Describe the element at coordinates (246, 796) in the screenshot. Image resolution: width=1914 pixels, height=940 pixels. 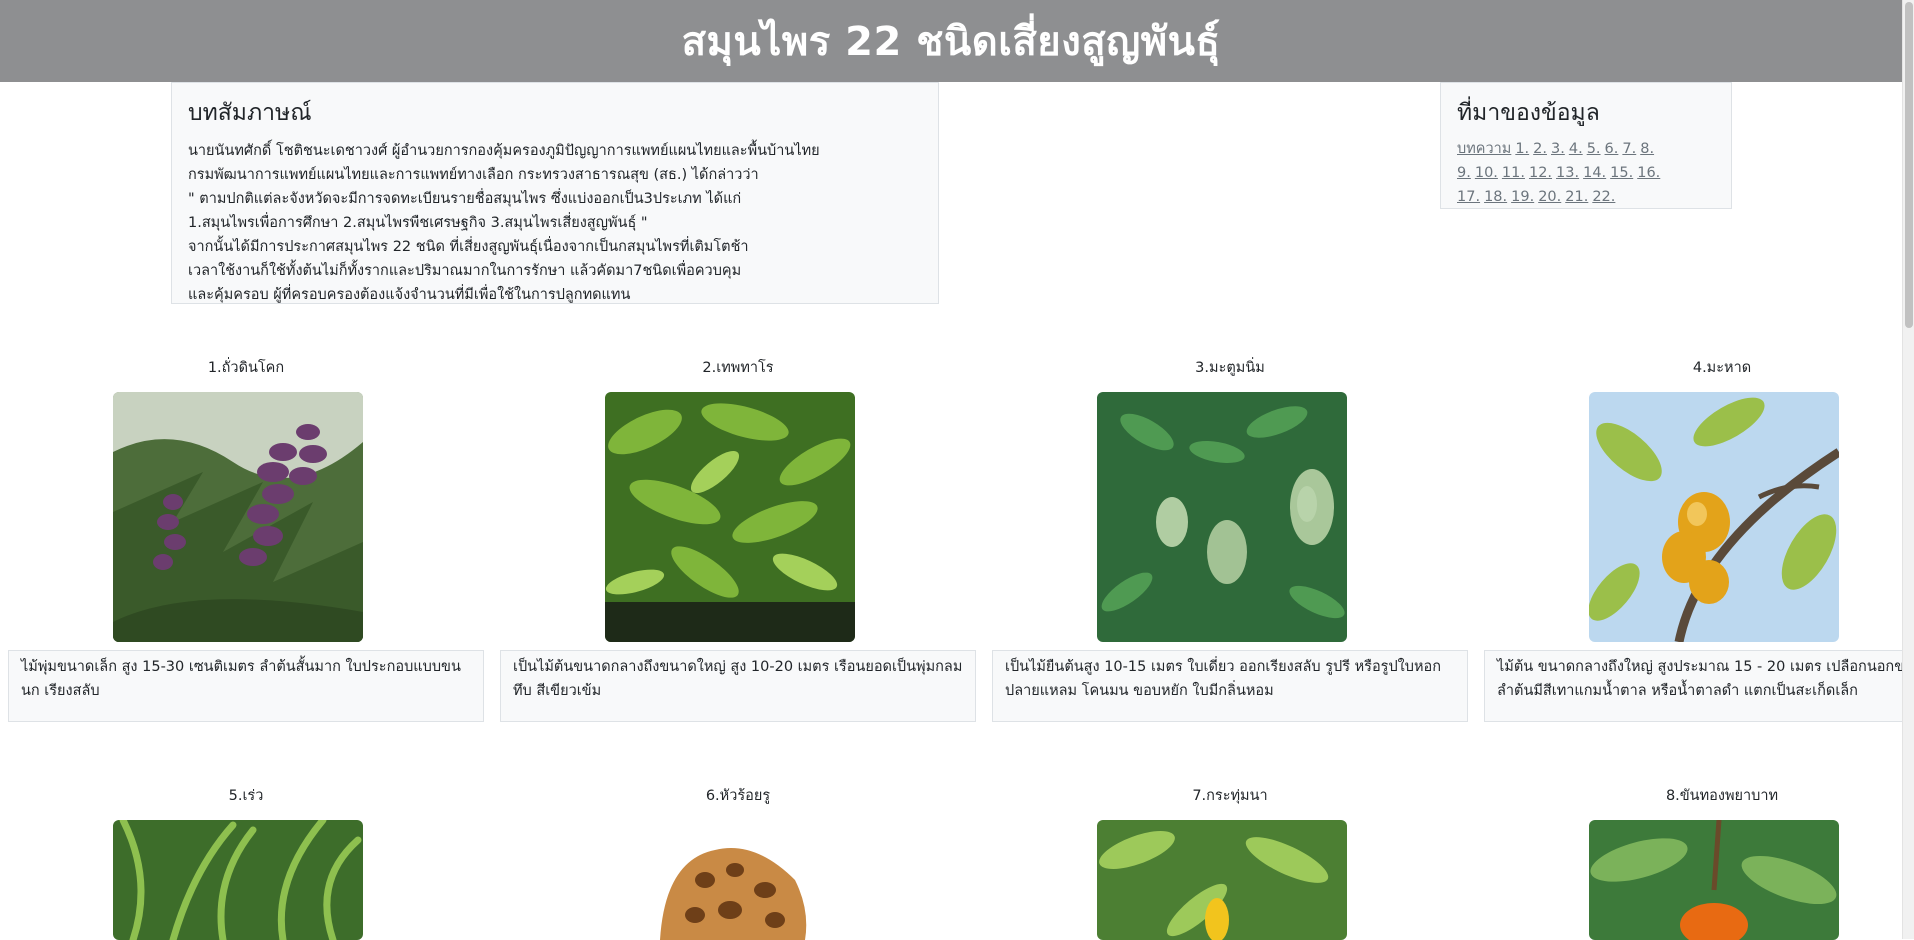
I see `herb-title: 5.เร่ว` at that location.